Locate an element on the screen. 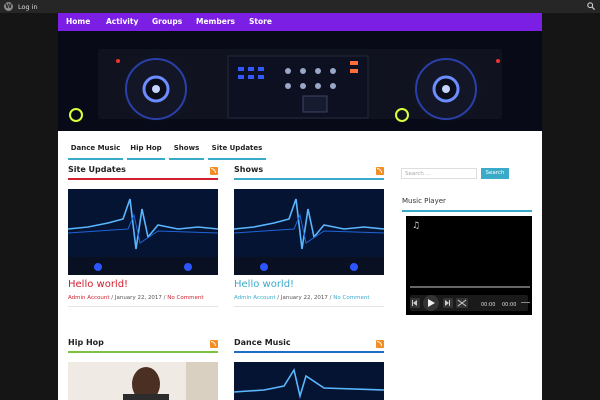  next-track-button is located at coordinates (448, 303).